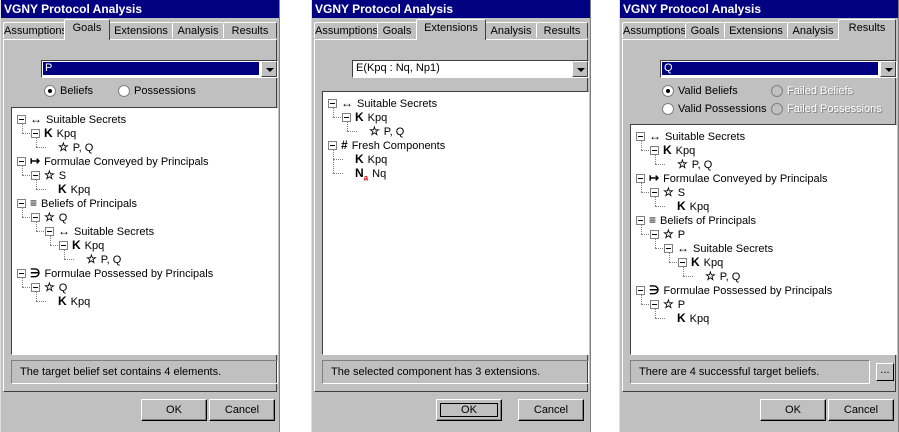 The height and width of the screenshot is (432, 899). Describe the element at coordinates (685, 151) in the screenshot. I see `tree-node-label: Kpq` at that location.